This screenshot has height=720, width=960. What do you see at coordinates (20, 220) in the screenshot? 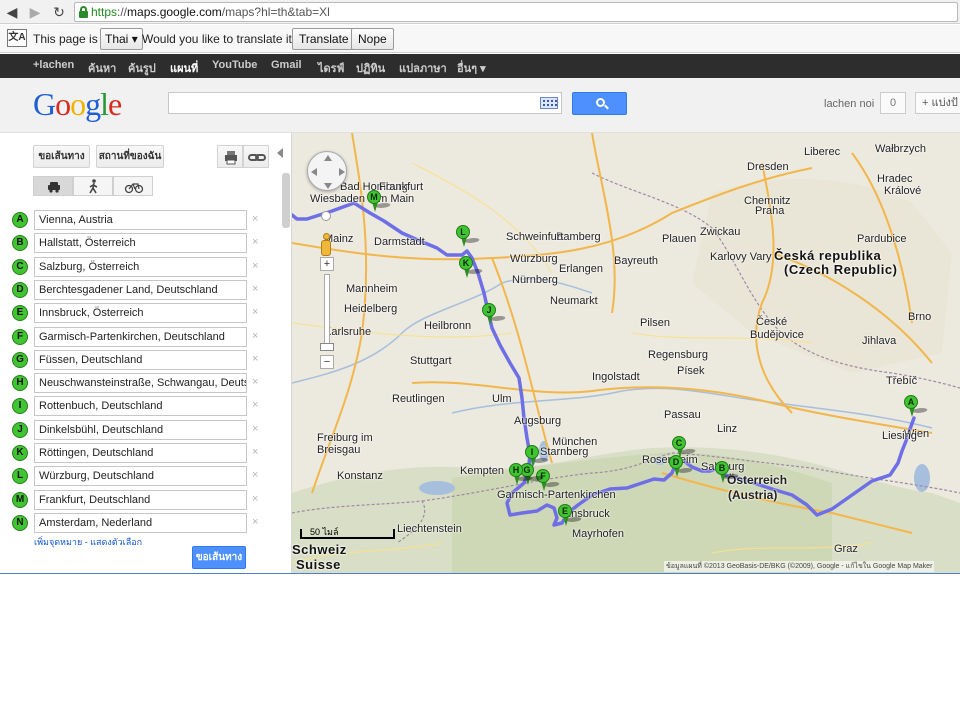
I see `waypoint-marker-icon: A` at bounding box center [20, 220].